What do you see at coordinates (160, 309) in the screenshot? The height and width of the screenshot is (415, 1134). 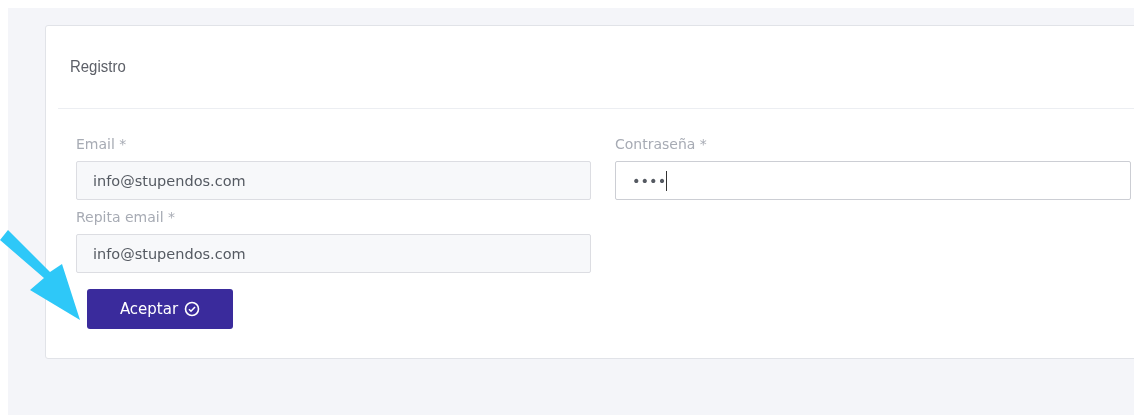 I see `accept-button: Aceptar` at bounding box center [160, 309].